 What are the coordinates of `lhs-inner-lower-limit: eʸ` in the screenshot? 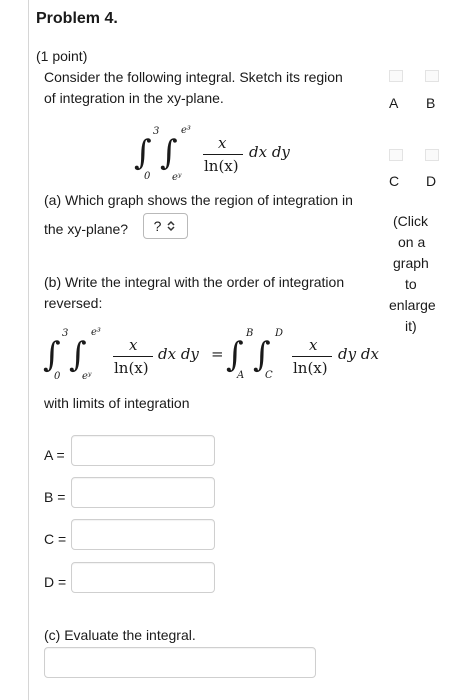 It's located at (87, 376).